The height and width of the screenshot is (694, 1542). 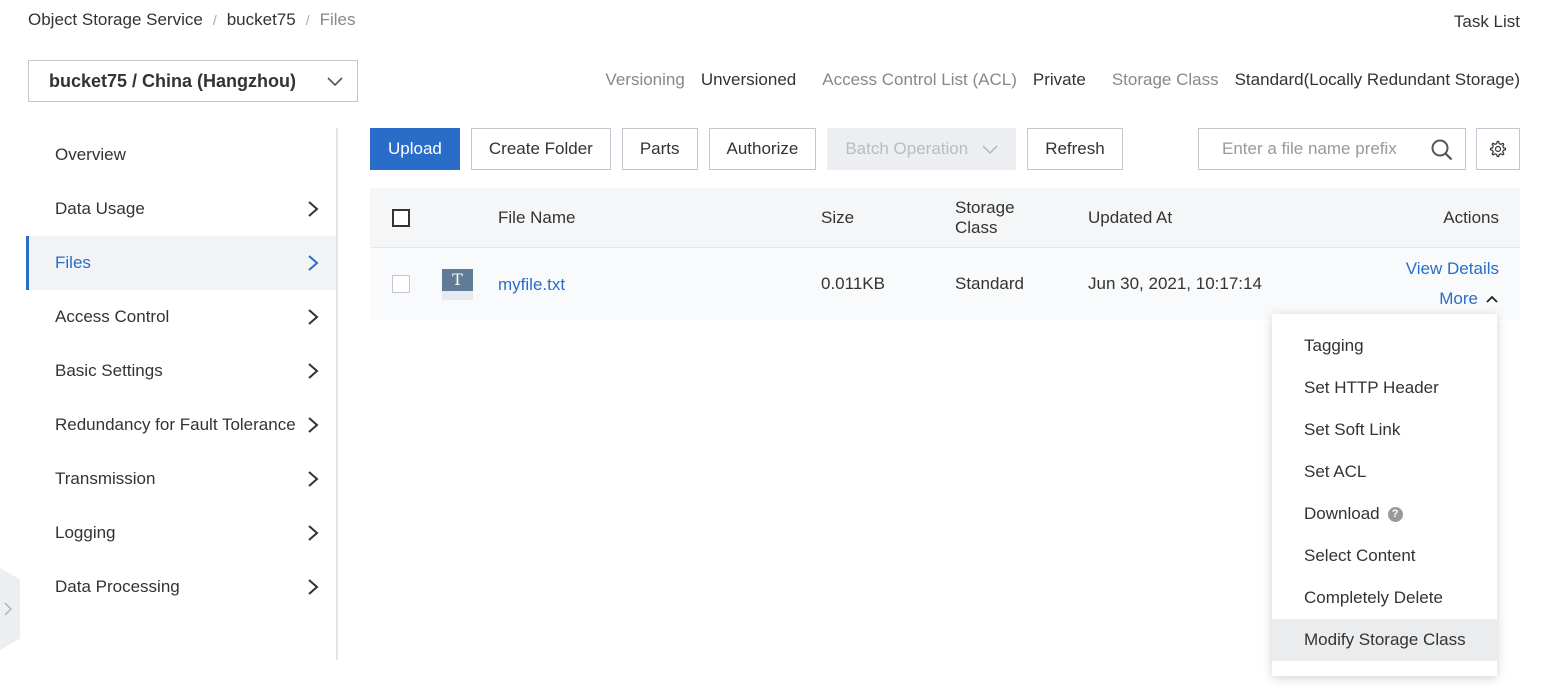 What do you see at coordinates (117, 586) in the screenshot?
I see `sidebar-item-label: Data Processing` at bounding box center [117, 586].